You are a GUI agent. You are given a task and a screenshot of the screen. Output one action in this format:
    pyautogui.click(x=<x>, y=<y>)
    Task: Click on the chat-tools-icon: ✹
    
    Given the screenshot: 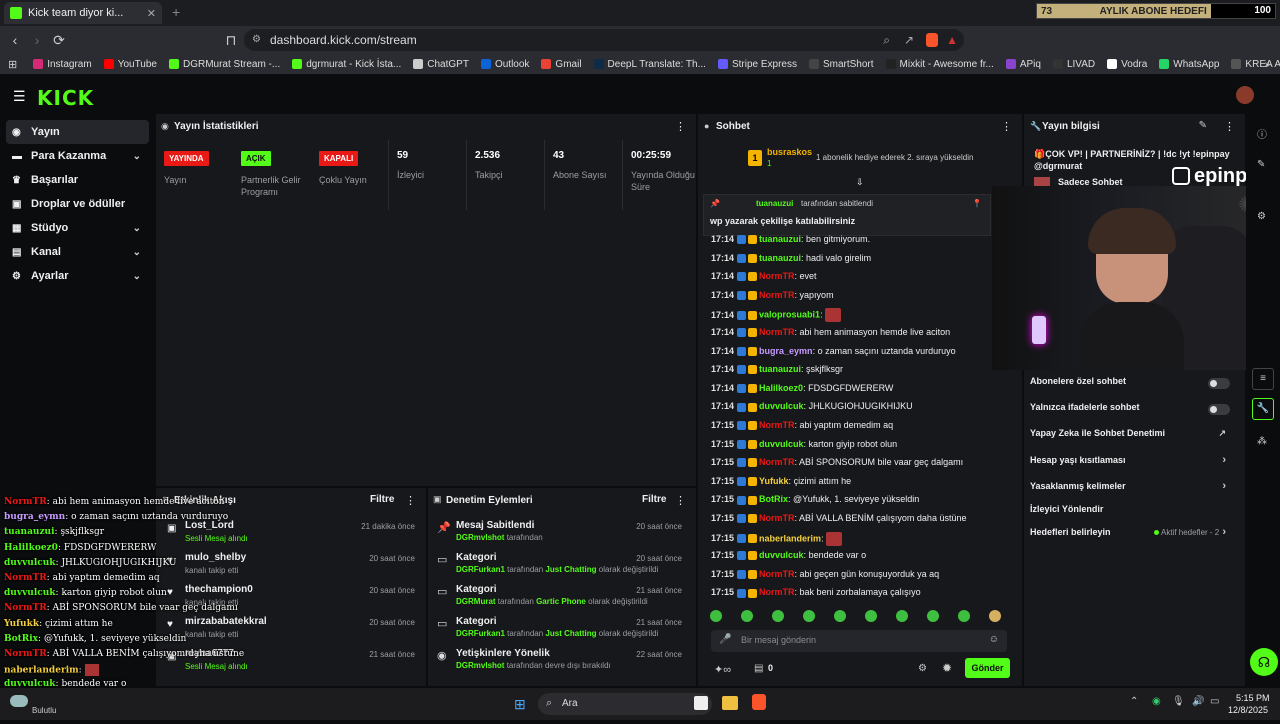 What is the action you would take?
    pyautogui.click(x=947, y=668)
    